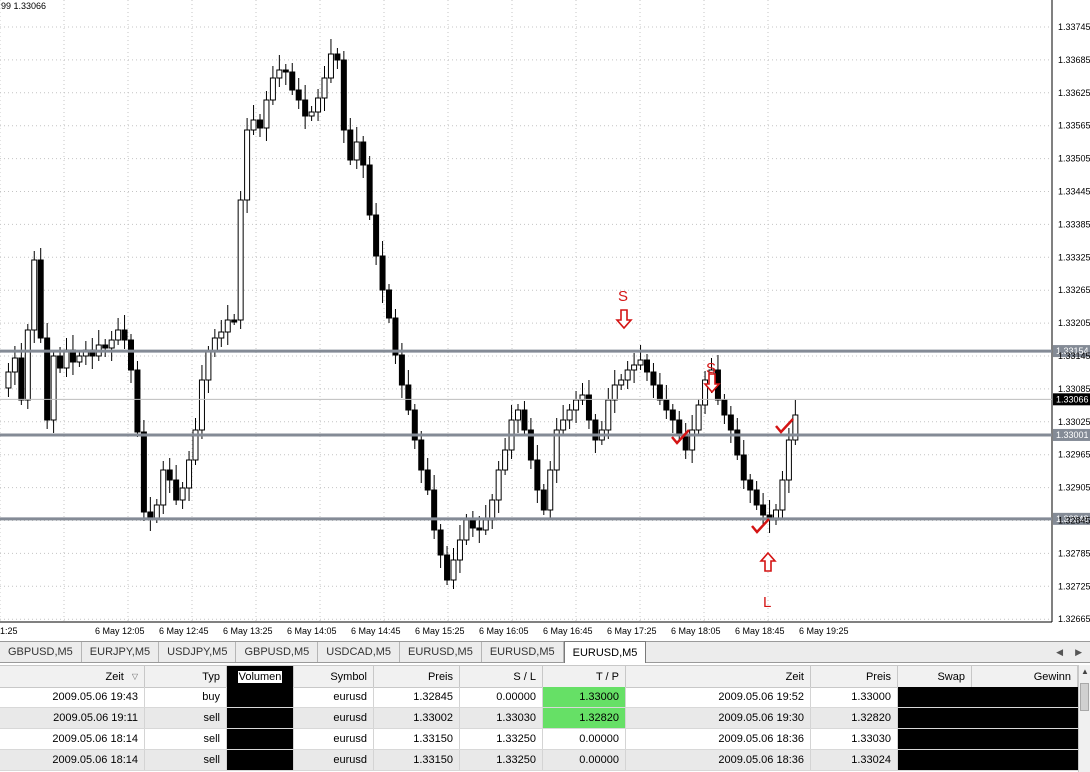 This screenshot has height=772, width=1090. I want to click on time-tick-label: 6 May 19:25, so click(824, 631).